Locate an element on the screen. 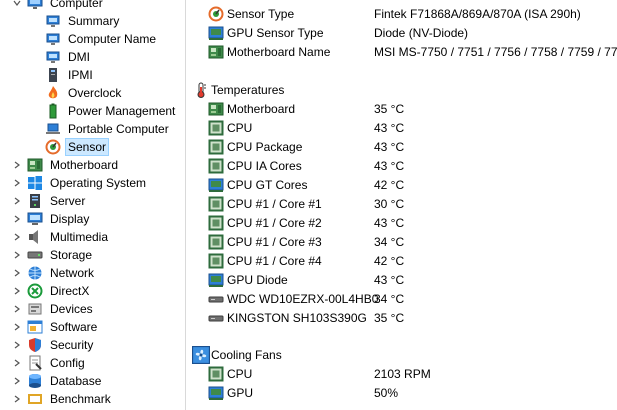 This screenshot has width=617, height=410. tree-item-overclock: Overclock is located at coordinates (84, 93).